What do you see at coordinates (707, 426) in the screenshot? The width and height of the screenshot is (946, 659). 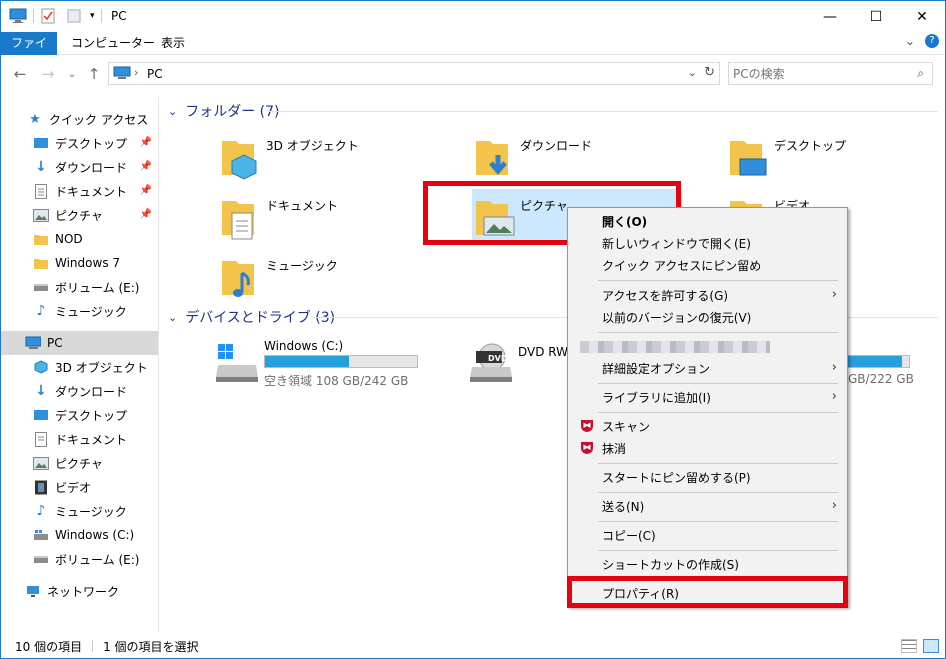 I see `menu-item-scan: スキャン` at bounding box center [707, 426].